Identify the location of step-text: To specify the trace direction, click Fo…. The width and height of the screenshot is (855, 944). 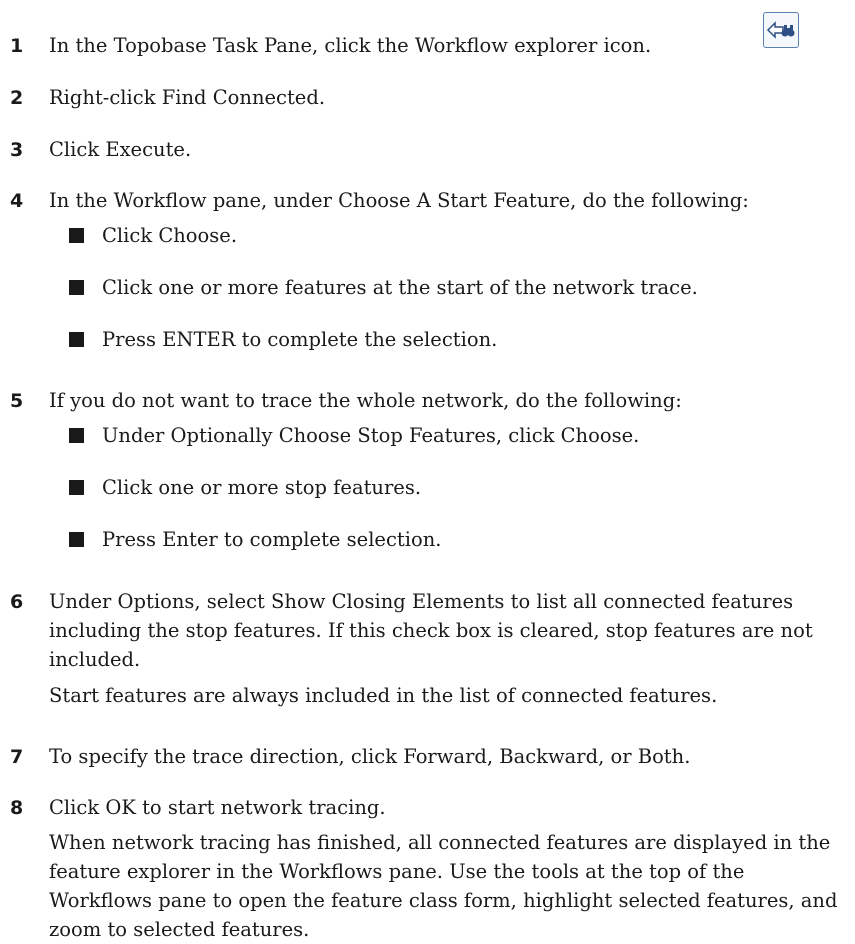
(370, 756).